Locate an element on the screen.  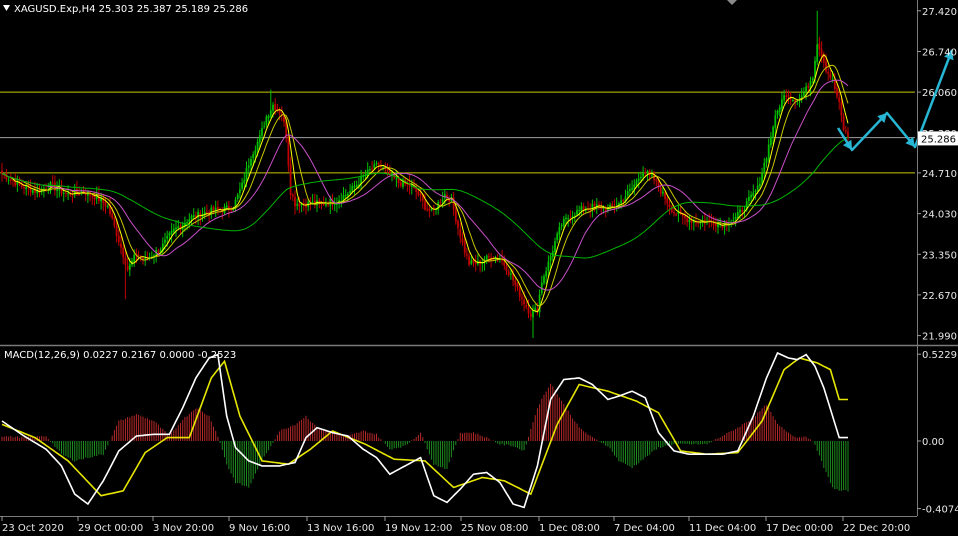
price-tick-label: 26.740 is located at coordinates (939, 53).